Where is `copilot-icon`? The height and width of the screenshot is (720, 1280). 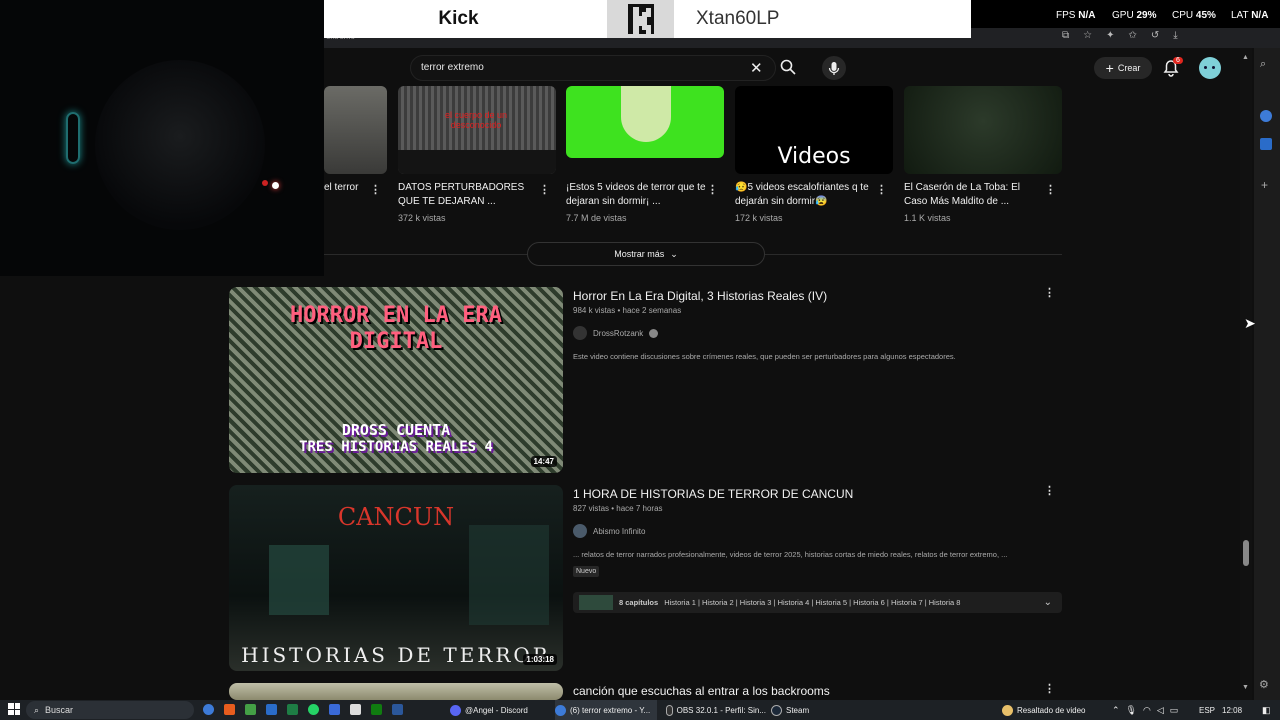
copilot-icon is located at coordinates (1266, 116).